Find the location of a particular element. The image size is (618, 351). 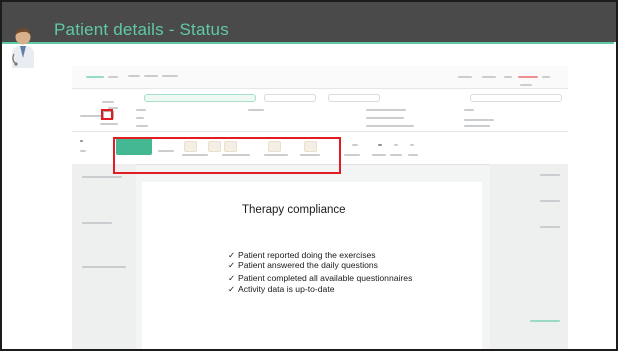

right-column is located at coordinates (529, 256).